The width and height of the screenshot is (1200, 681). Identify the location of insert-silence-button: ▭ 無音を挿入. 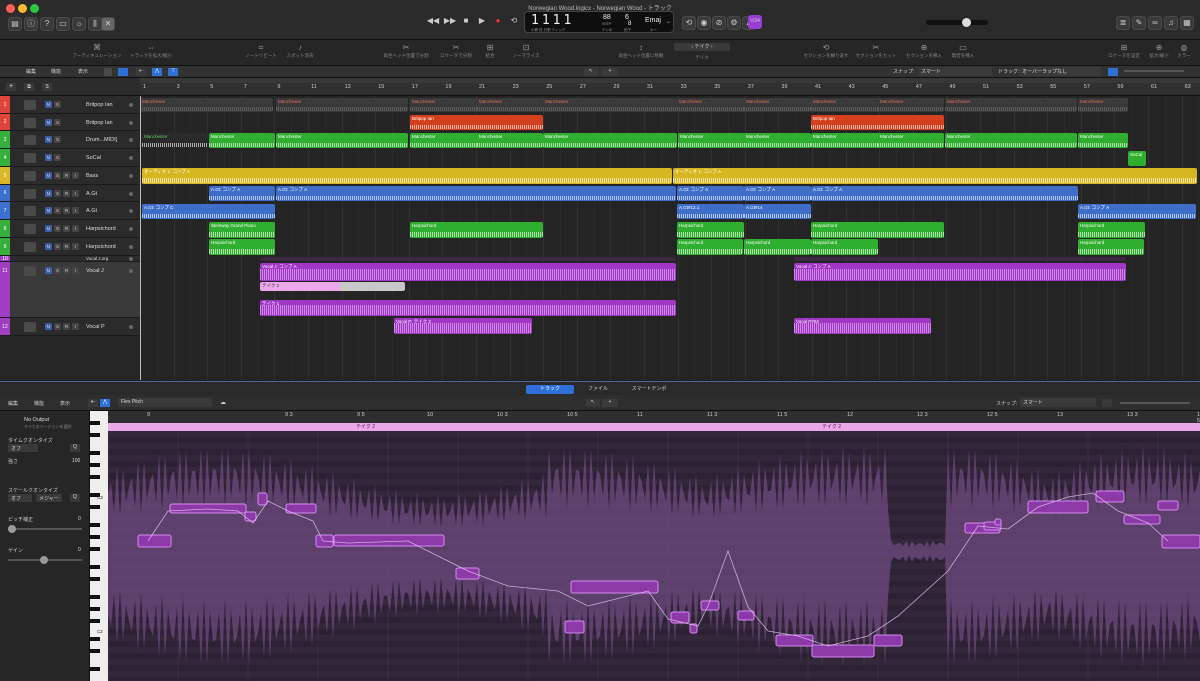
(963, 50).